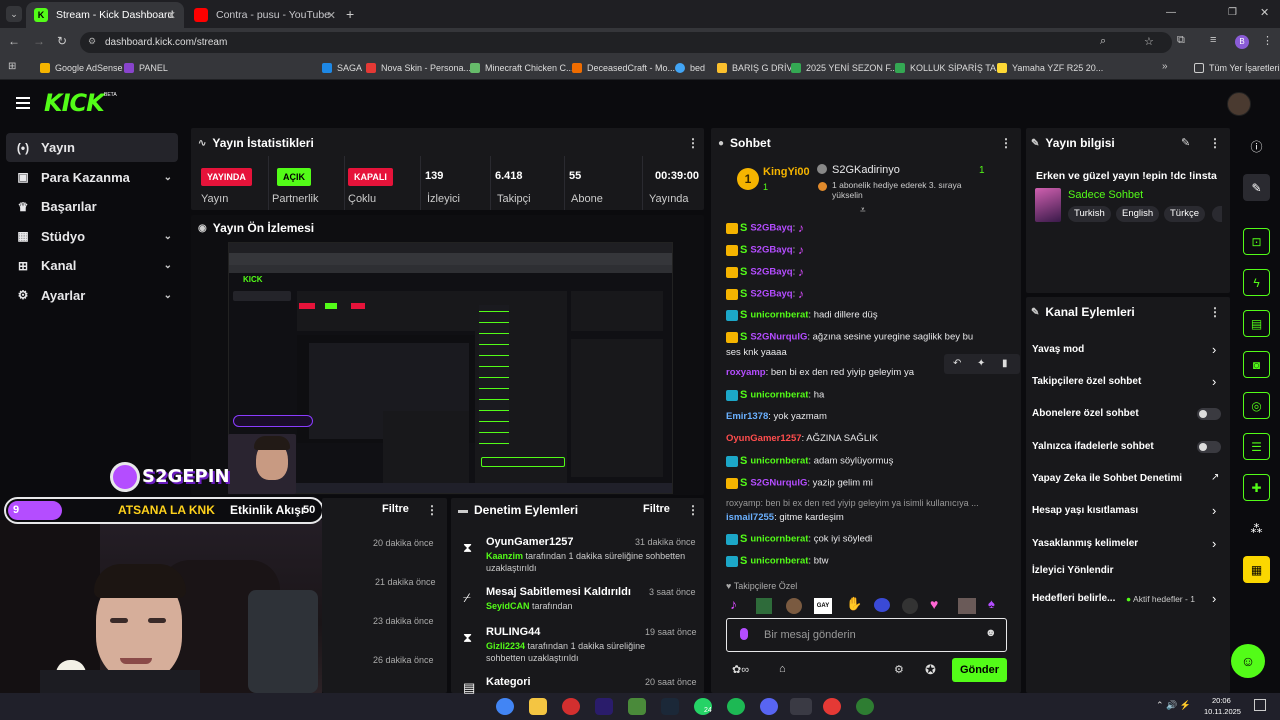 This screenshot has height=720, width=1280. Describe the element at coordinates (1239, 104) in the screenshot. I see `user-avatar` at that location.